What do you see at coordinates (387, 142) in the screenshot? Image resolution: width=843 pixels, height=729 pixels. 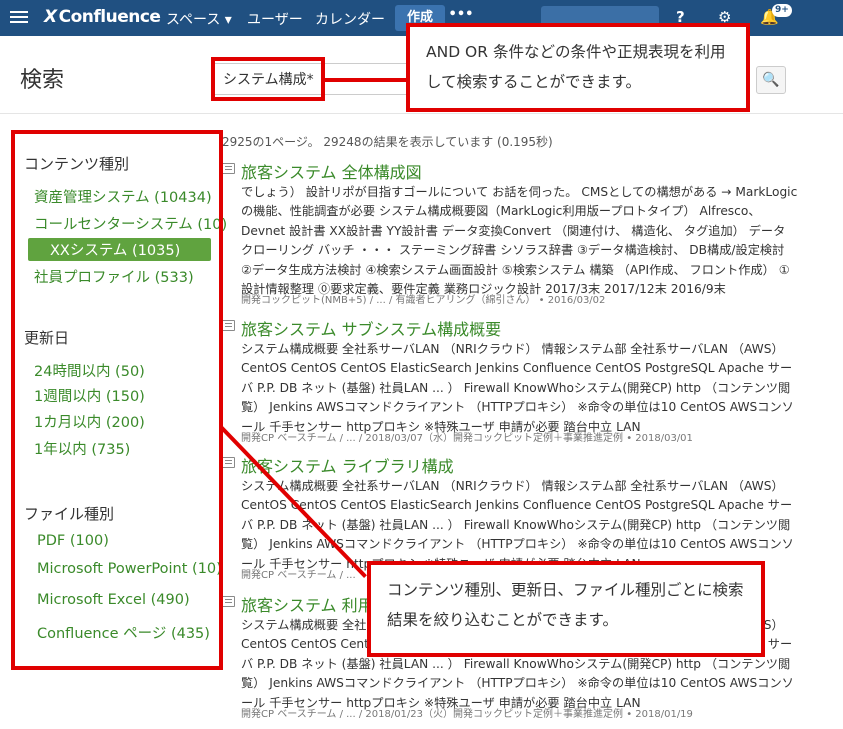 I see `result-summary: 2925の1ページ。 29248の結果を表示しています (0.195秒)` at bounding box center [387, 142].